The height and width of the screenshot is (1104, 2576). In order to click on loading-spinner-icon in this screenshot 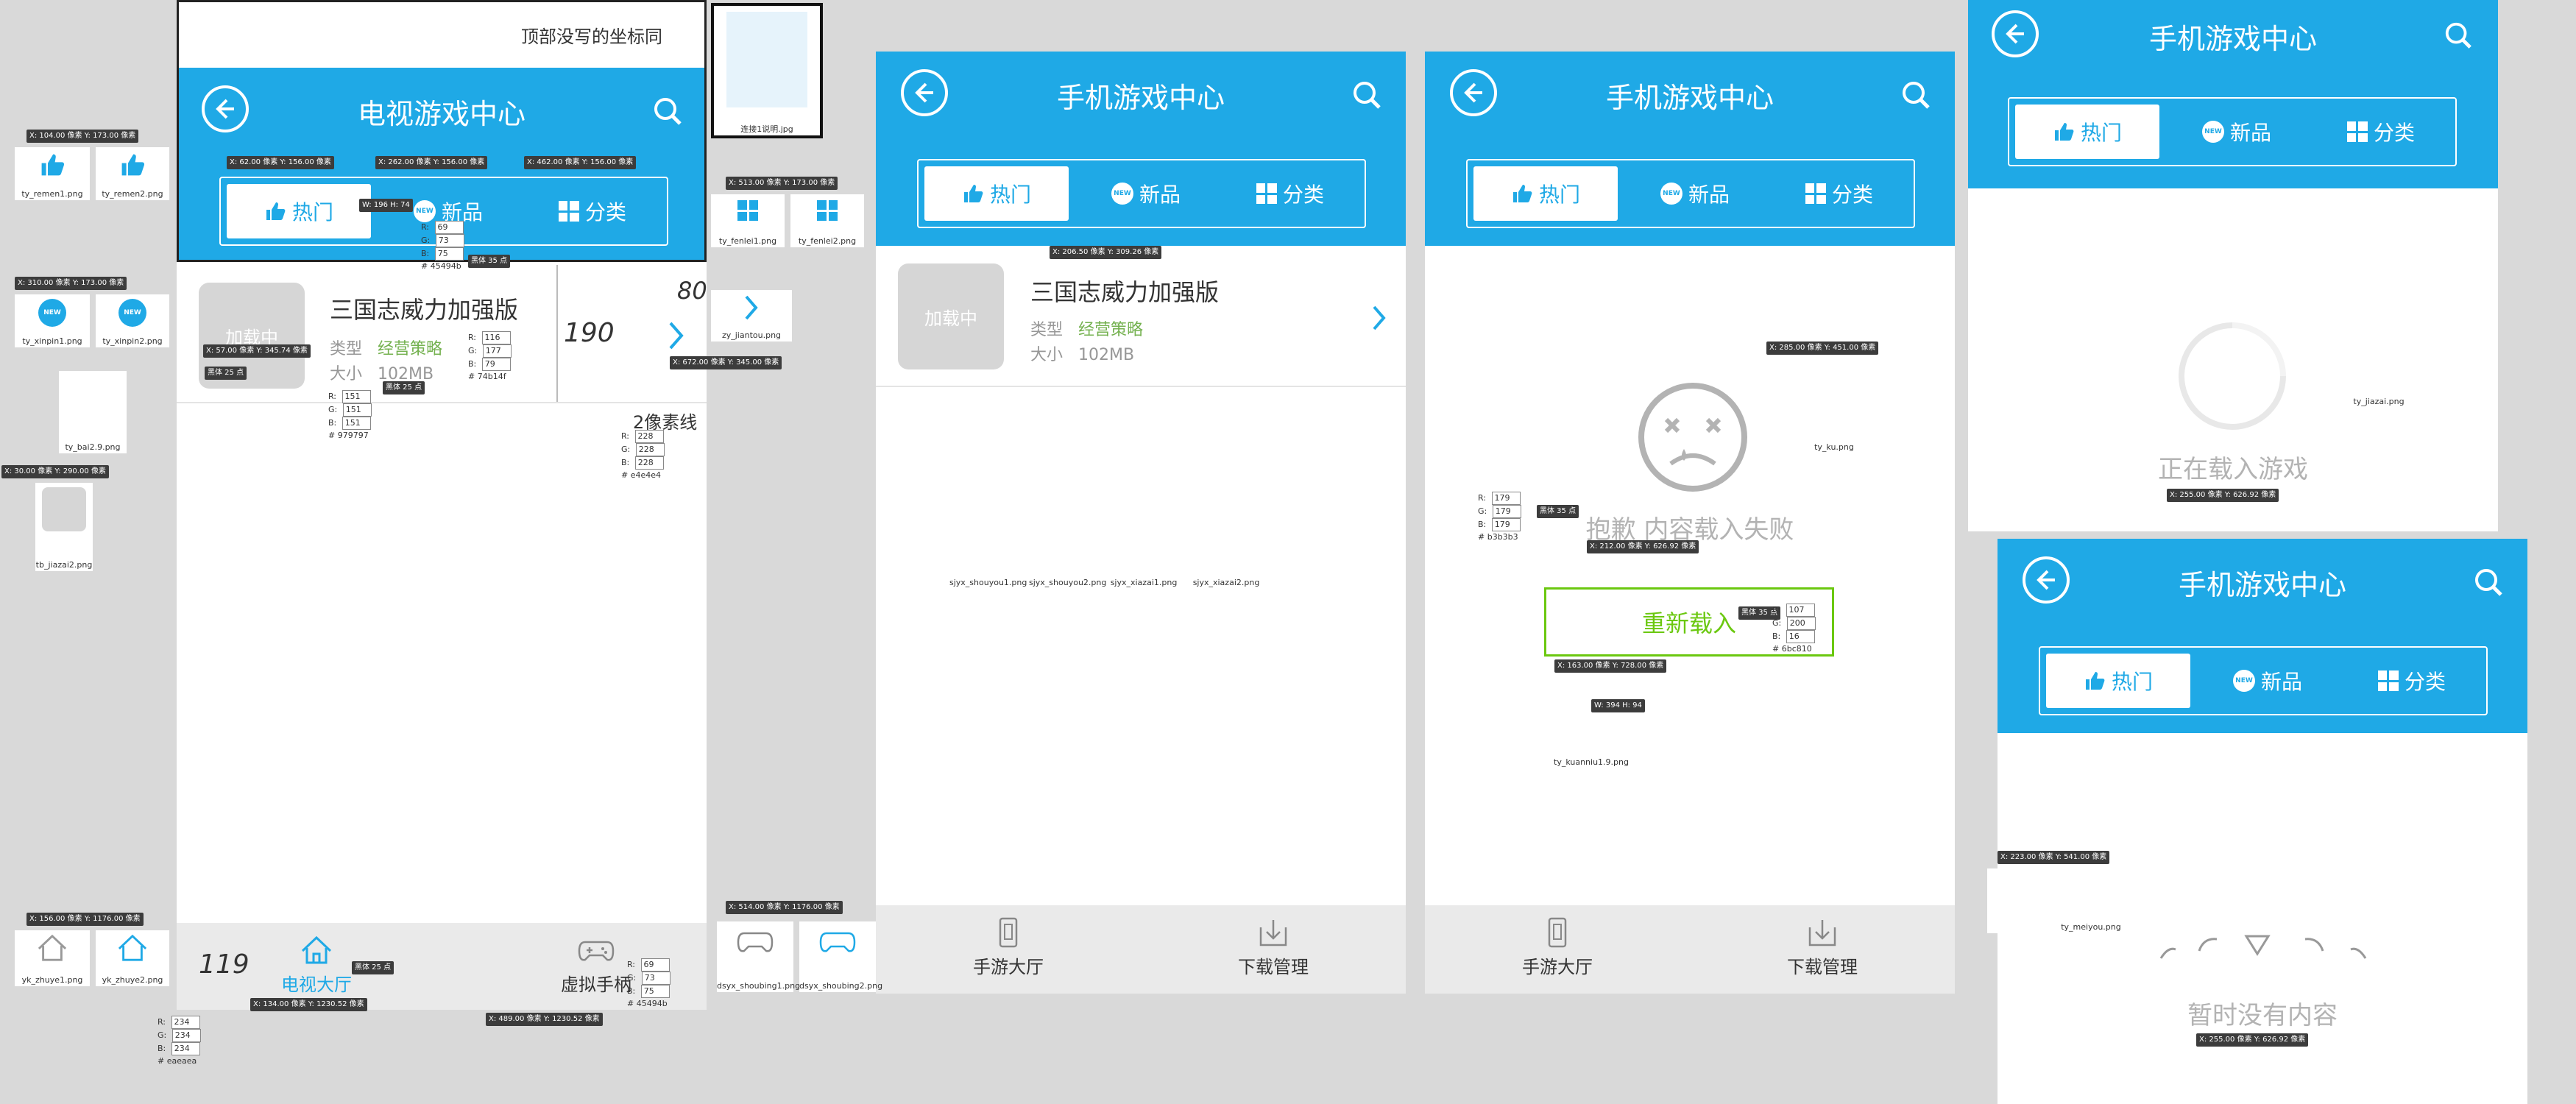, I will do `click(2232, 376)`.